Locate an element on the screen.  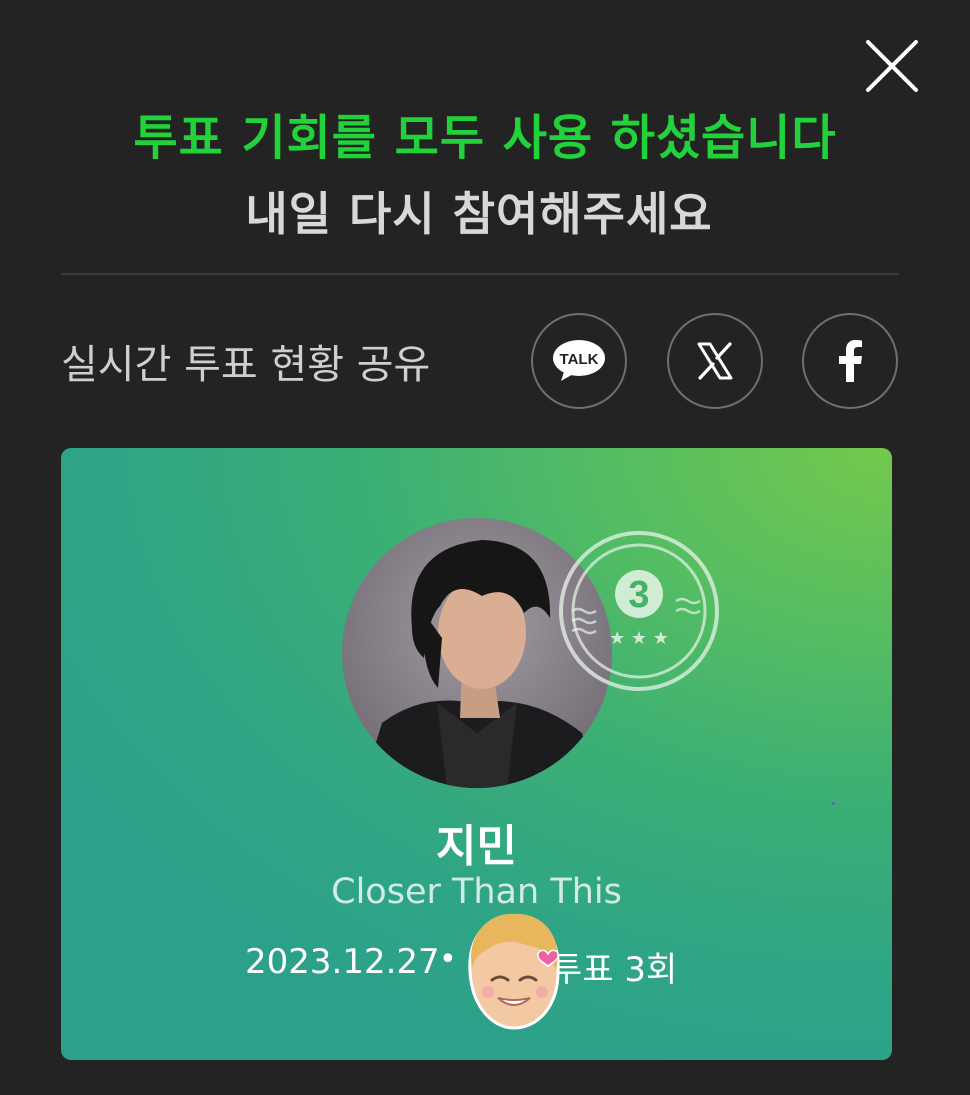
decorative-dot is located at coordinates (833, 803).